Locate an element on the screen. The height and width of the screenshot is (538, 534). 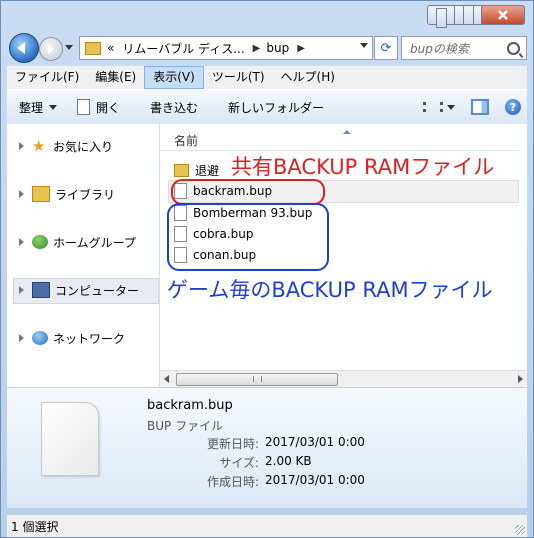
status-text: 1 個選択 is located at coordinates (35, 526).